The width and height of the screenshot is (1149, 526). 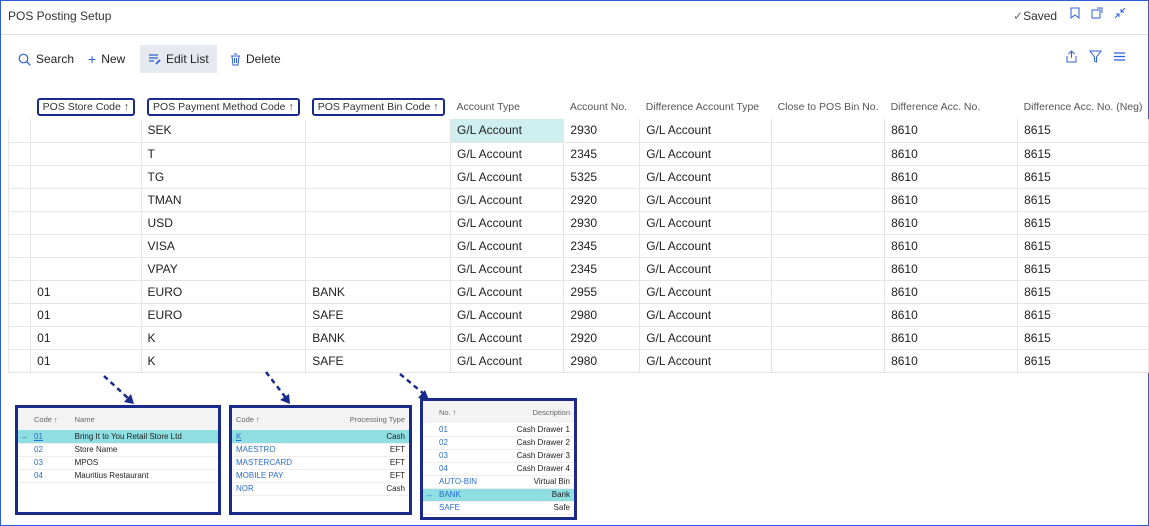 What do you see at coordinates (1083, 107) in the screenshot?
I see `col-difference-acc-no-neg: Difference Acc. No. (Neg)` at bounding box center [1083, 107].